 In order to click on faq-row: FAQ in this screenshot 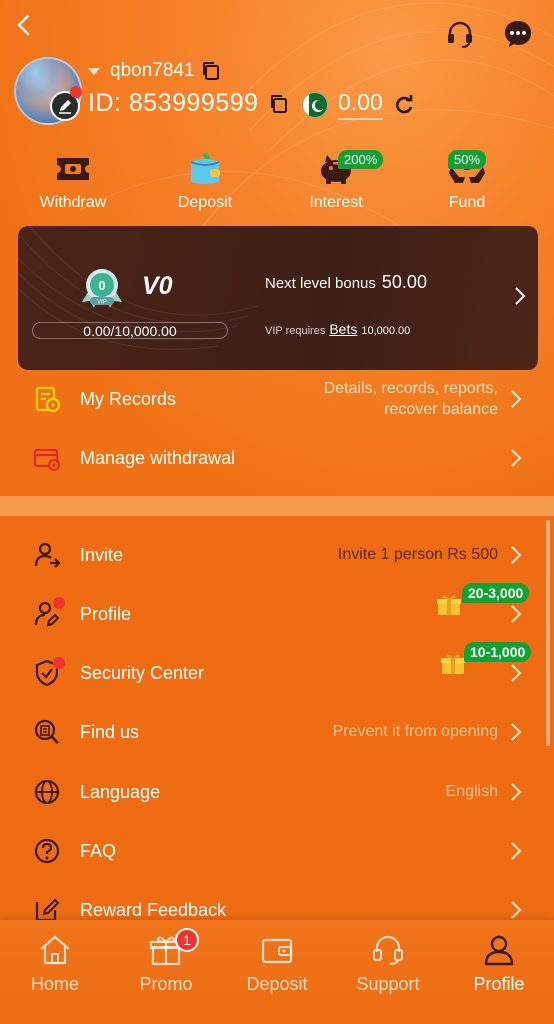, I will do `click(277, 851)`.